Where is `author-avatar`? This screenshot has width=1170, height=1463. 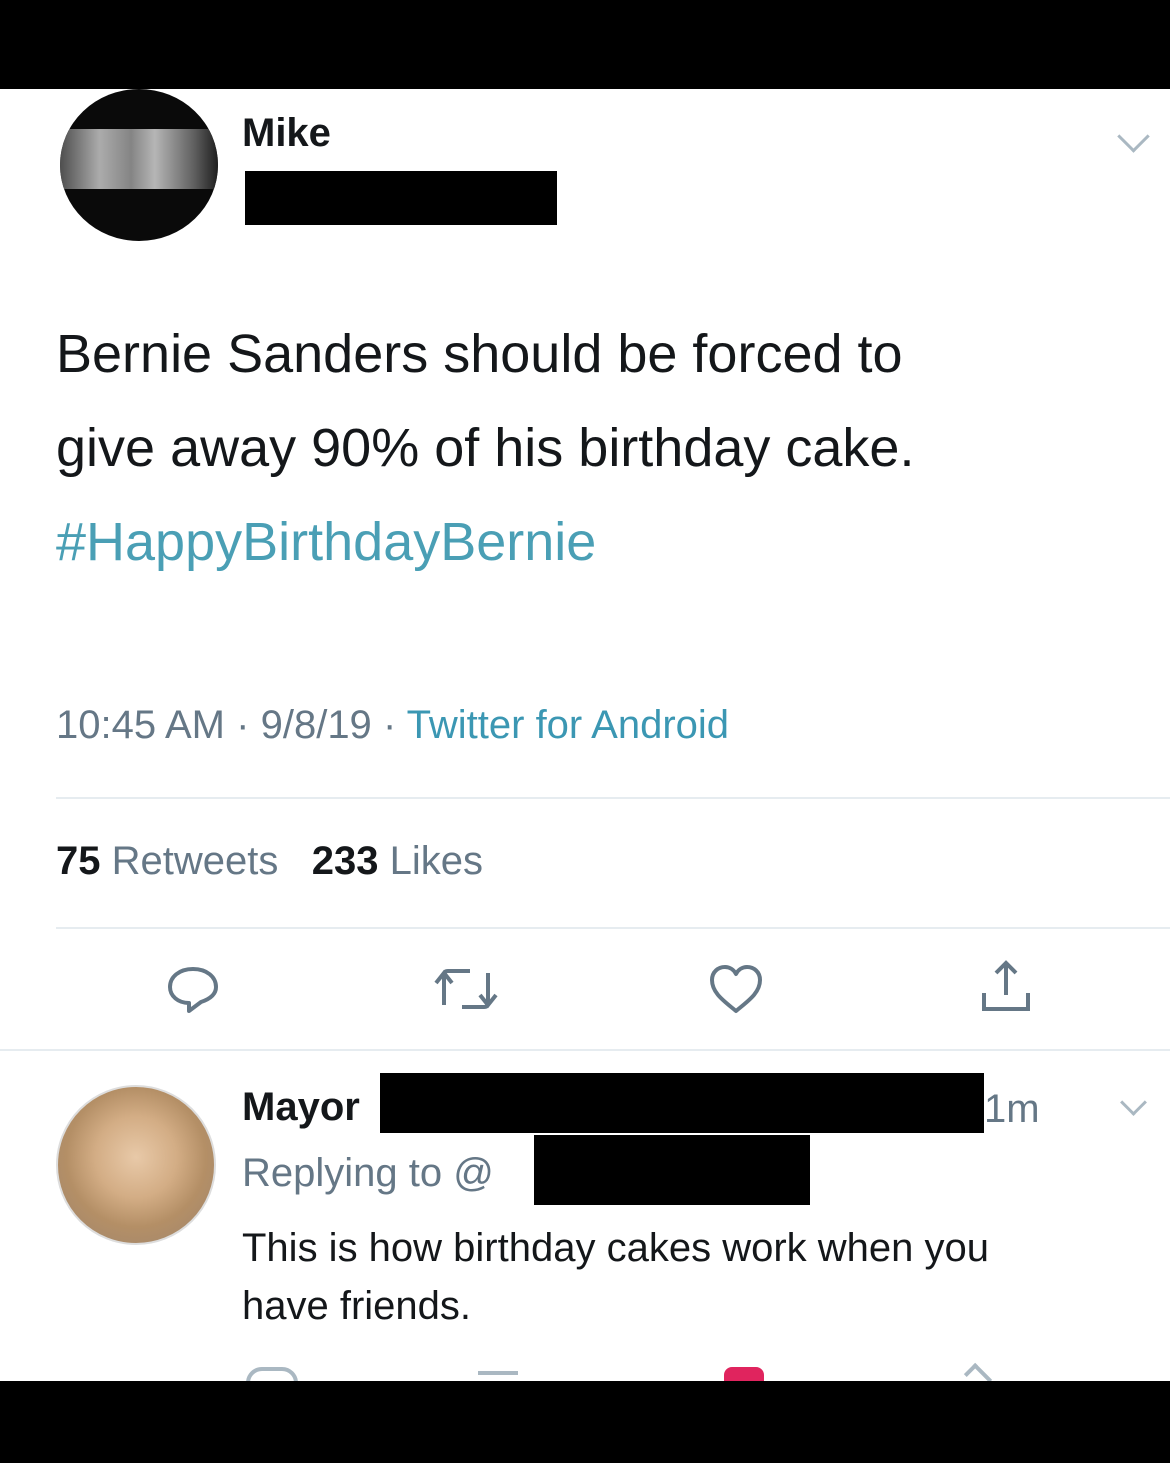
author-avatar is located at coordinates (139, 165).